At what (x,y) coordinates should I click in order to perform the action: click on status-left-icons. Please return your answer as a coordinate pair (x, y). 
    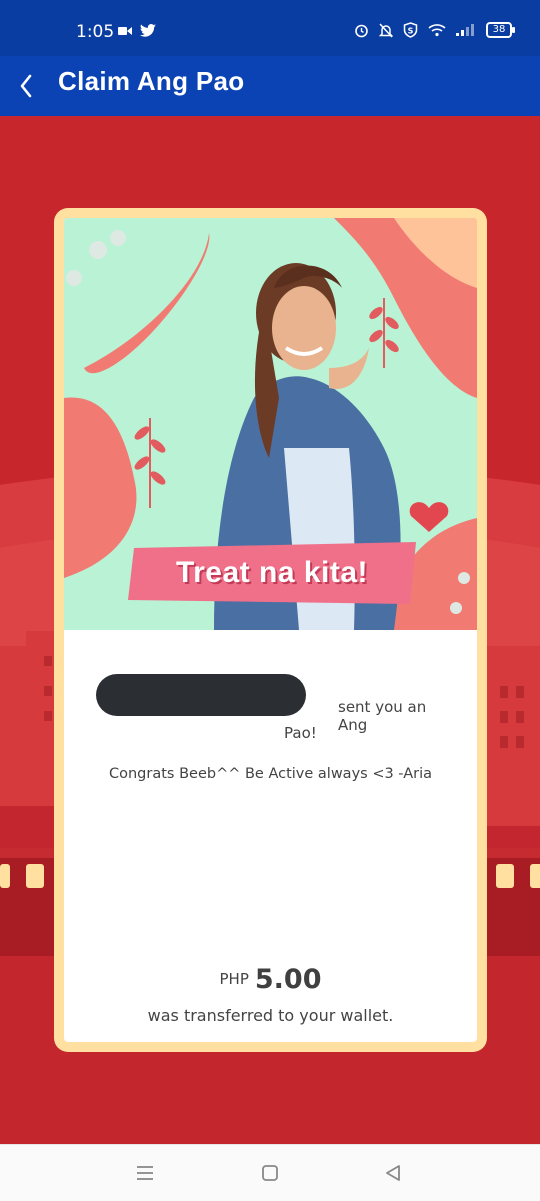
    Looking at the image, I should click on (137, 30).